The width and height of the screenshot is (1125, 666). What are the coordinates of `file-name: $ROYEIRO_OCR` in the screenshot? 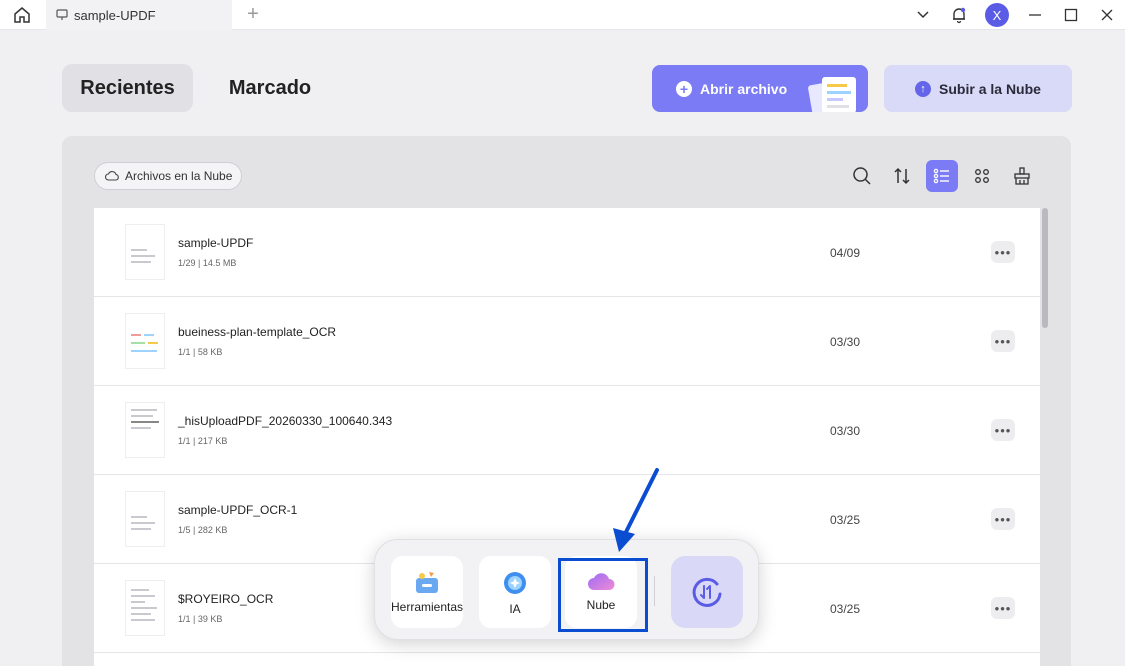 It's located at (226, 599).